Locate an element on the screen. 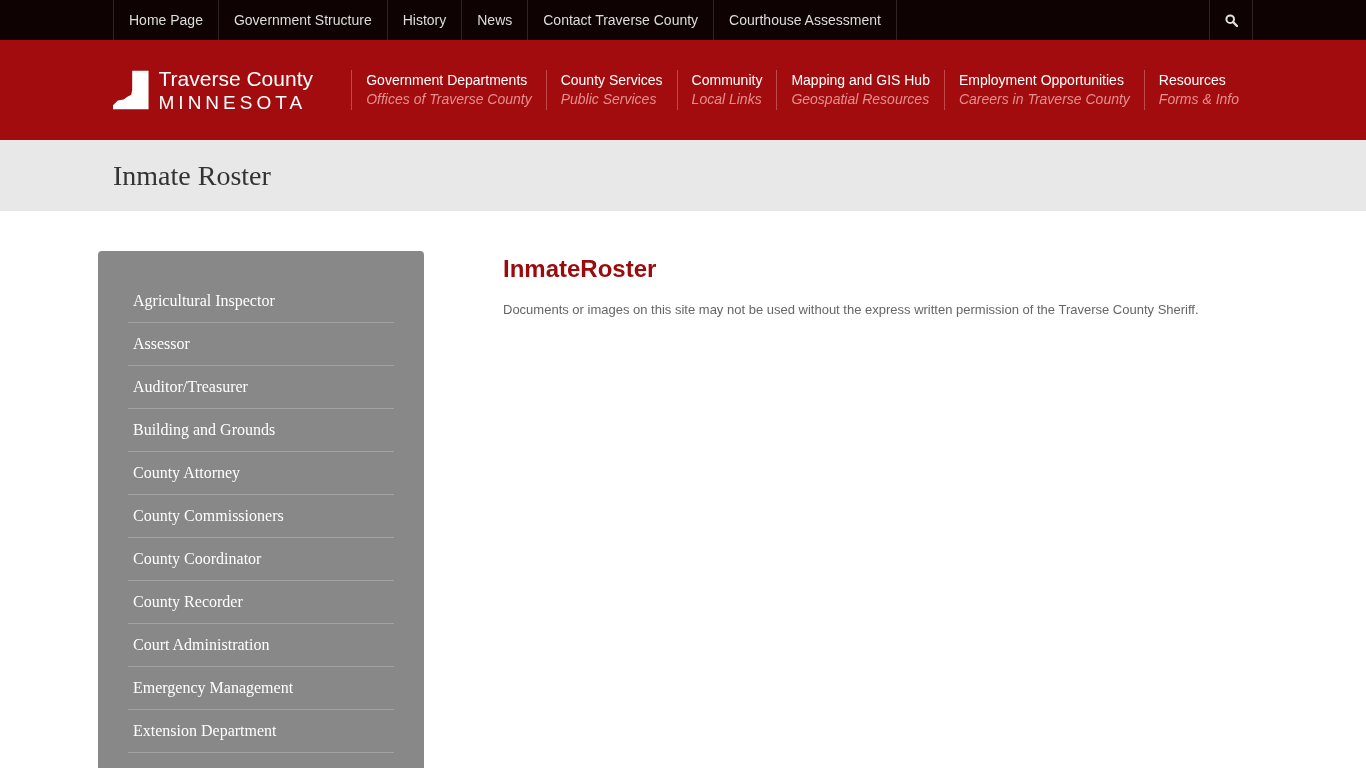 Image resolution: width=1366 pixels, height=768 pixels. notice-text: Documents or images on this site may not be used without the express written permission of the Traverse County Sheriff. is located at coordinates (851, 310).